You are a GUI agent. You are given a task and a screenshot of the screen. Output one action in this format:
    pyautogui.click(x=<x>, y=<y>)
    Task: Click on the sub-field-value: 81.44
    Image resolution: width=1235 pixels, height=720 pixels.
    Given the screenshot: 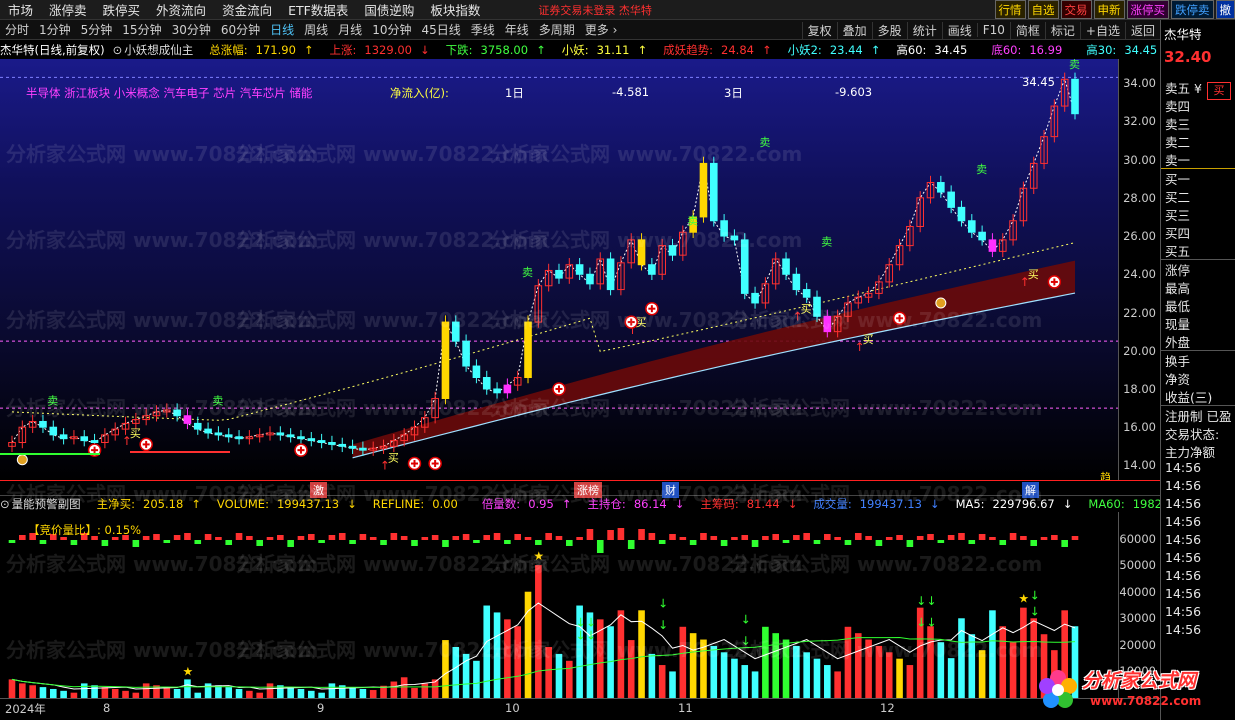 What is the action you would take?
    pyautogui.click(x=763, y=504)
    